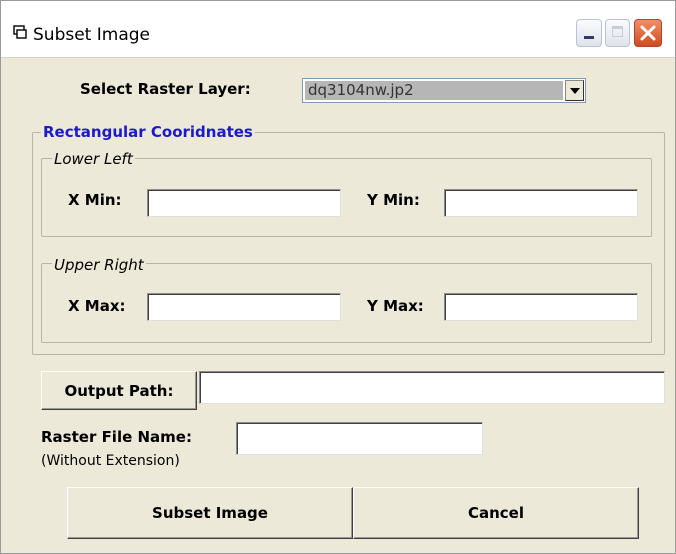 Image resolution: width=676 pixels, height=554 pixels. What do you see at coordinates (119, 390) in the screenshot?
I see `output-path-button: Output Path:` at bounding box center [119, 390].